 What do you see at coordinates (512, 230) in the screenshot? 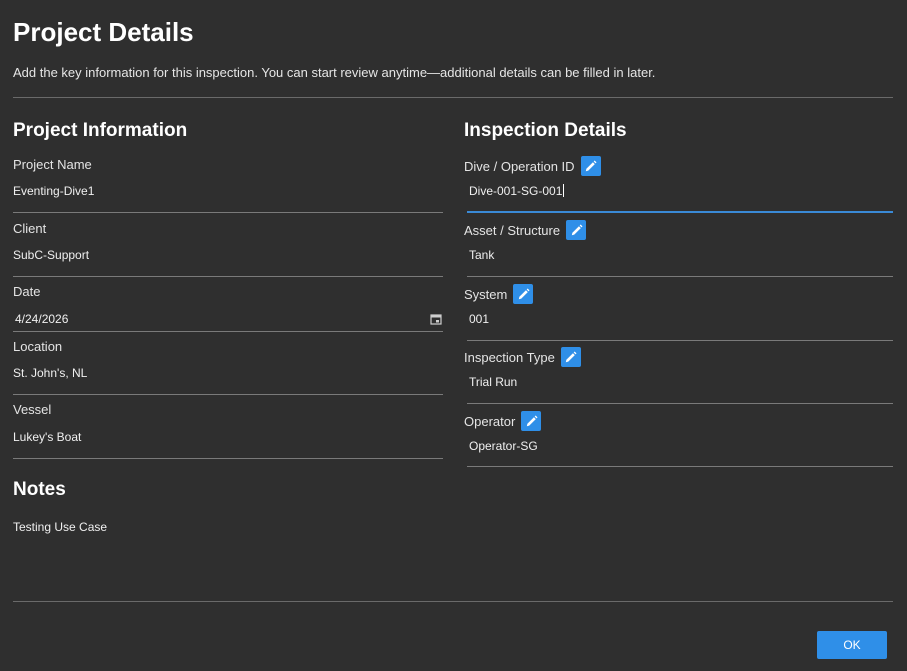
I see `asset-structure-label-text: Asset / Structure` at bounding box center [512, 230].